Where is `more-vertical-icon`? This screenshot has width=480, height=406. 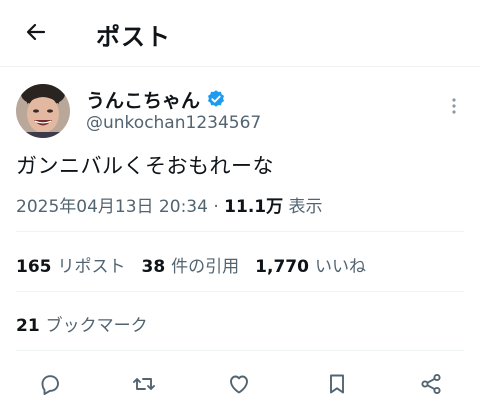 more-vertical-icon is located at coordinates (454, 106).